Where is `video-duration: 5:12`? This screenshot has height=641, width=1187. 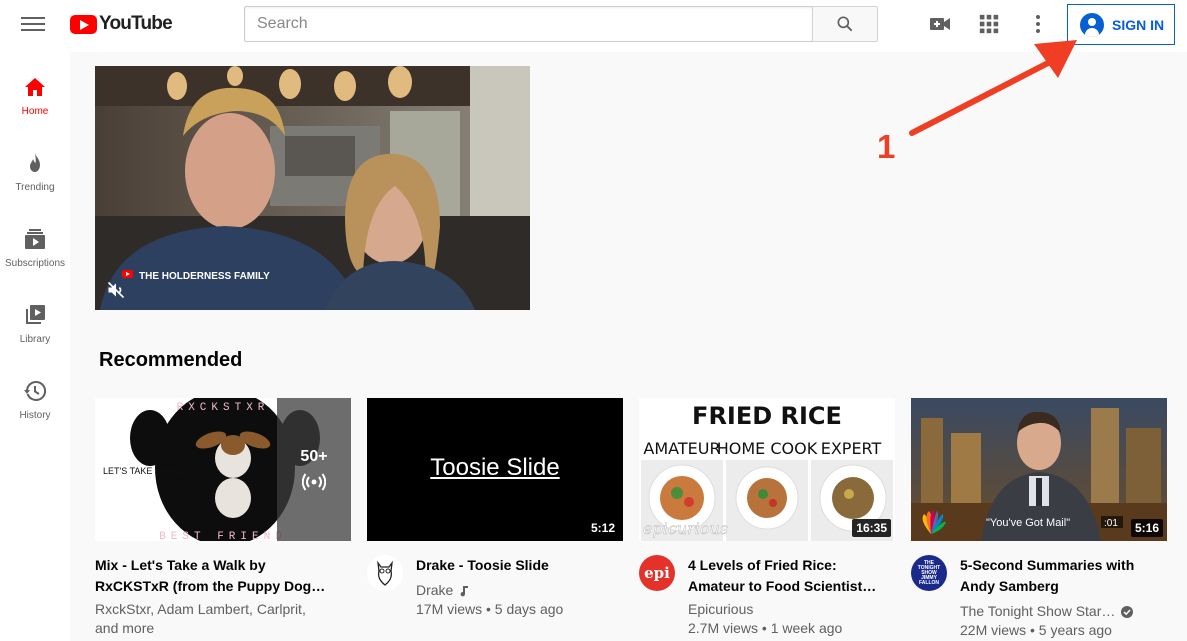 video-duration: 5:12 is located at coordinates (602, 528).